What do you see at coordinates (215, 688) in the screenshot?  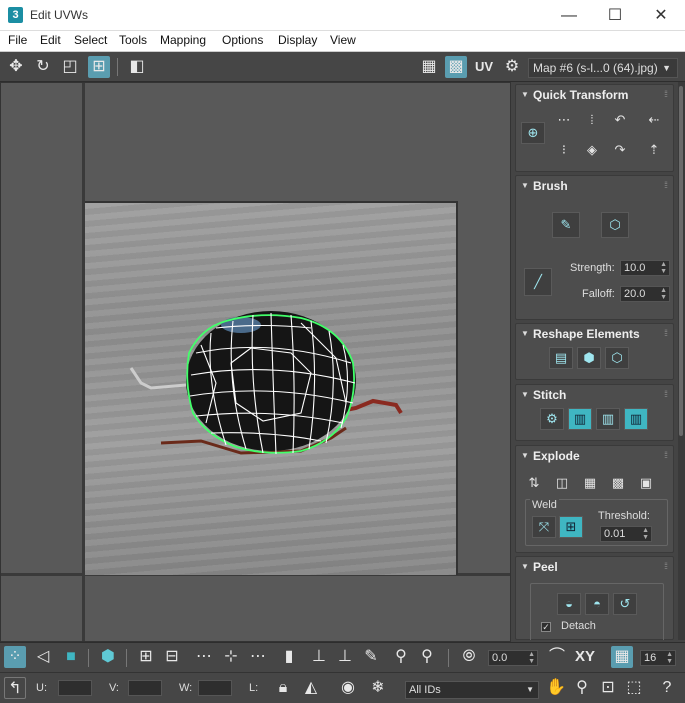 I see `w-field` at bounding box center [215, 688].